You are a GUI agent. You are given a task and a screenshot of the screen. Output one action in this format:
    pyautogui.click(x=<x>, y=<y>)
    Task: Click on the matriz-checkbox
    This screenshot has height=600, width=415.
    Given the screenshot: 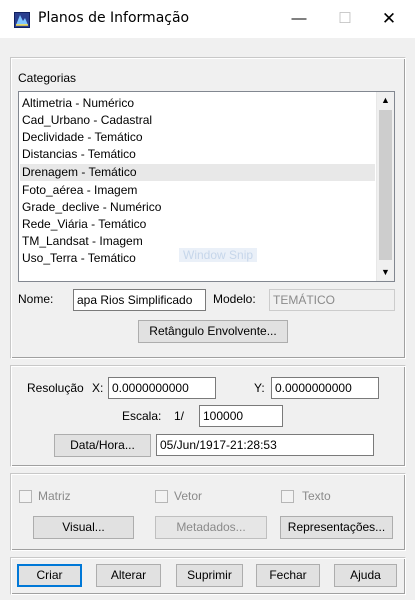 What is the action you would take?
    pyautogui.click(x=25, y=496)
    